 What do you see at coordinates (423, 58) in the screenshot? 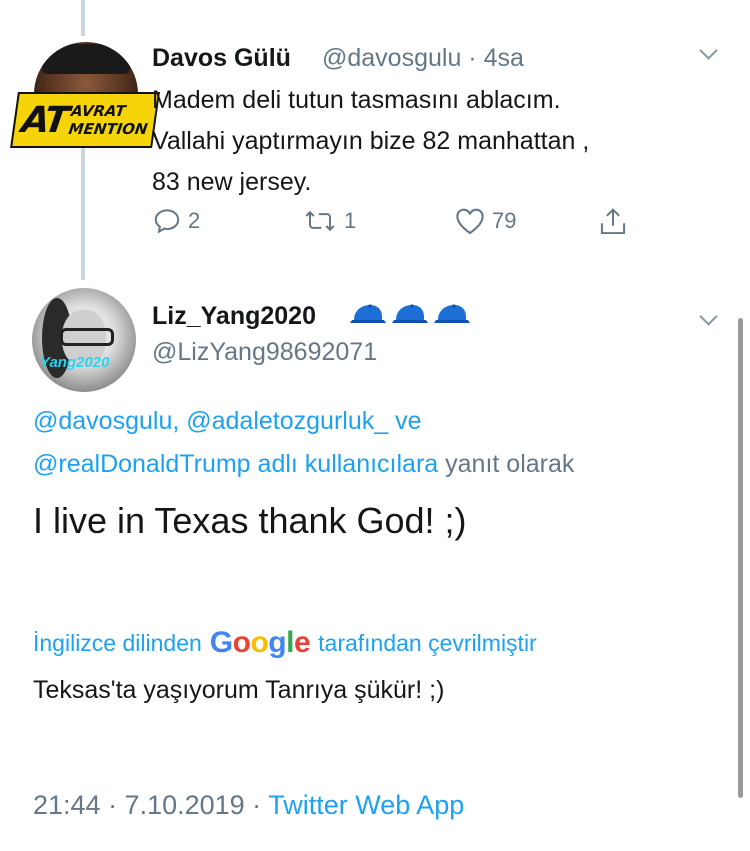
I see `user-handle-time: @davosgulu · 4sa` at bounding box center [423, 58].